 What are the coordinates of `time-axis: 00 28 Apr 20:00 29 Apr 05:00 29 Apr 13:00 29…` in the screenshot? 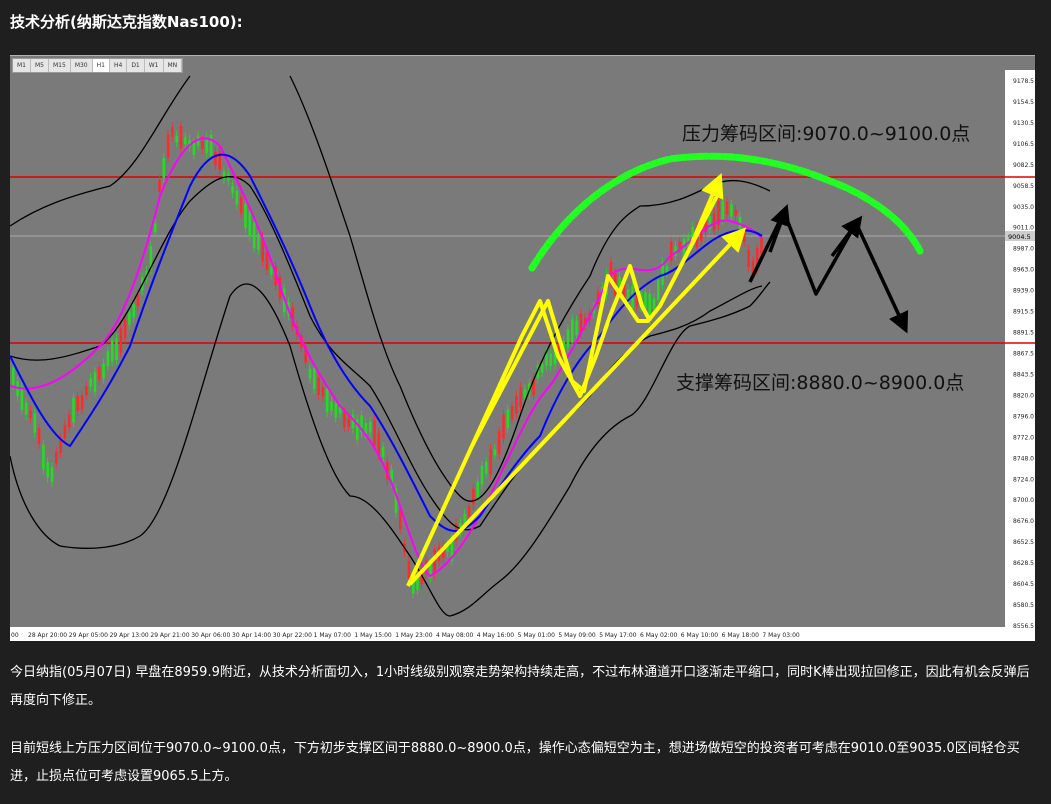 It's located at (405, 635).